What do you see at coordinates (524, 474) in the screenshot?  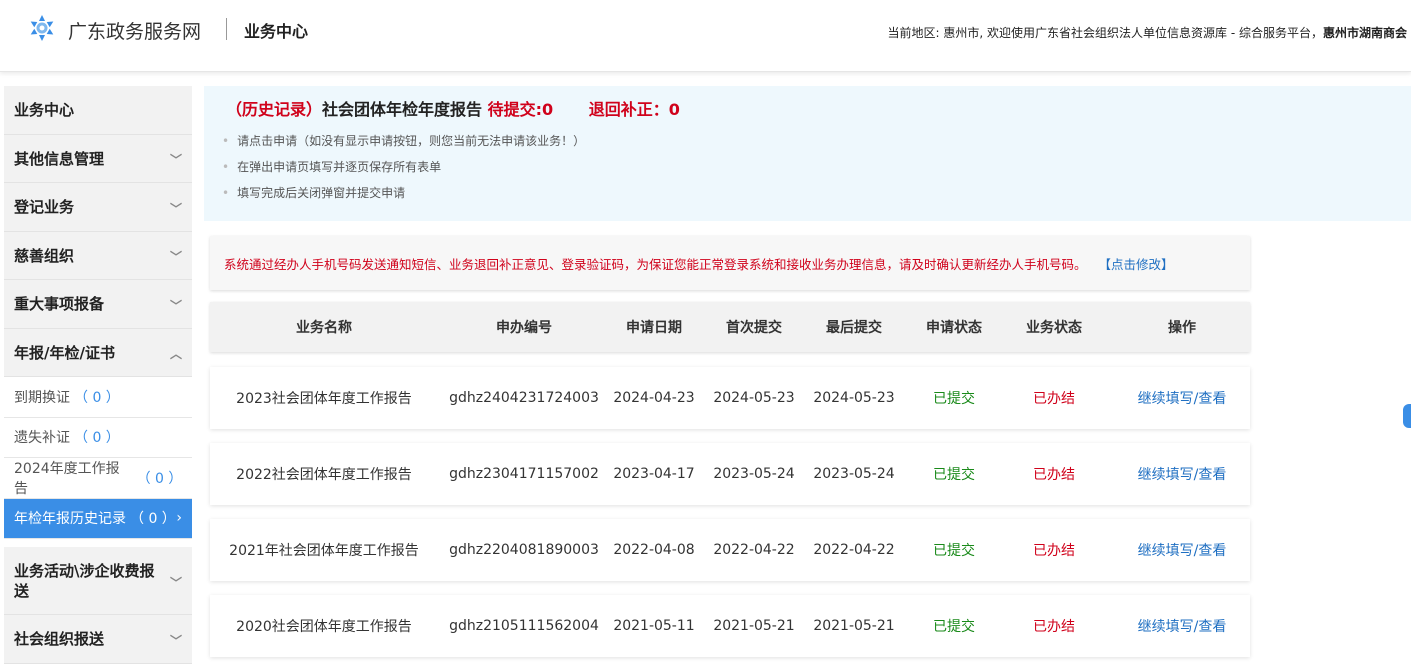 I see `application-number: gdhz2304171157002` at bounding box center [524, 474].